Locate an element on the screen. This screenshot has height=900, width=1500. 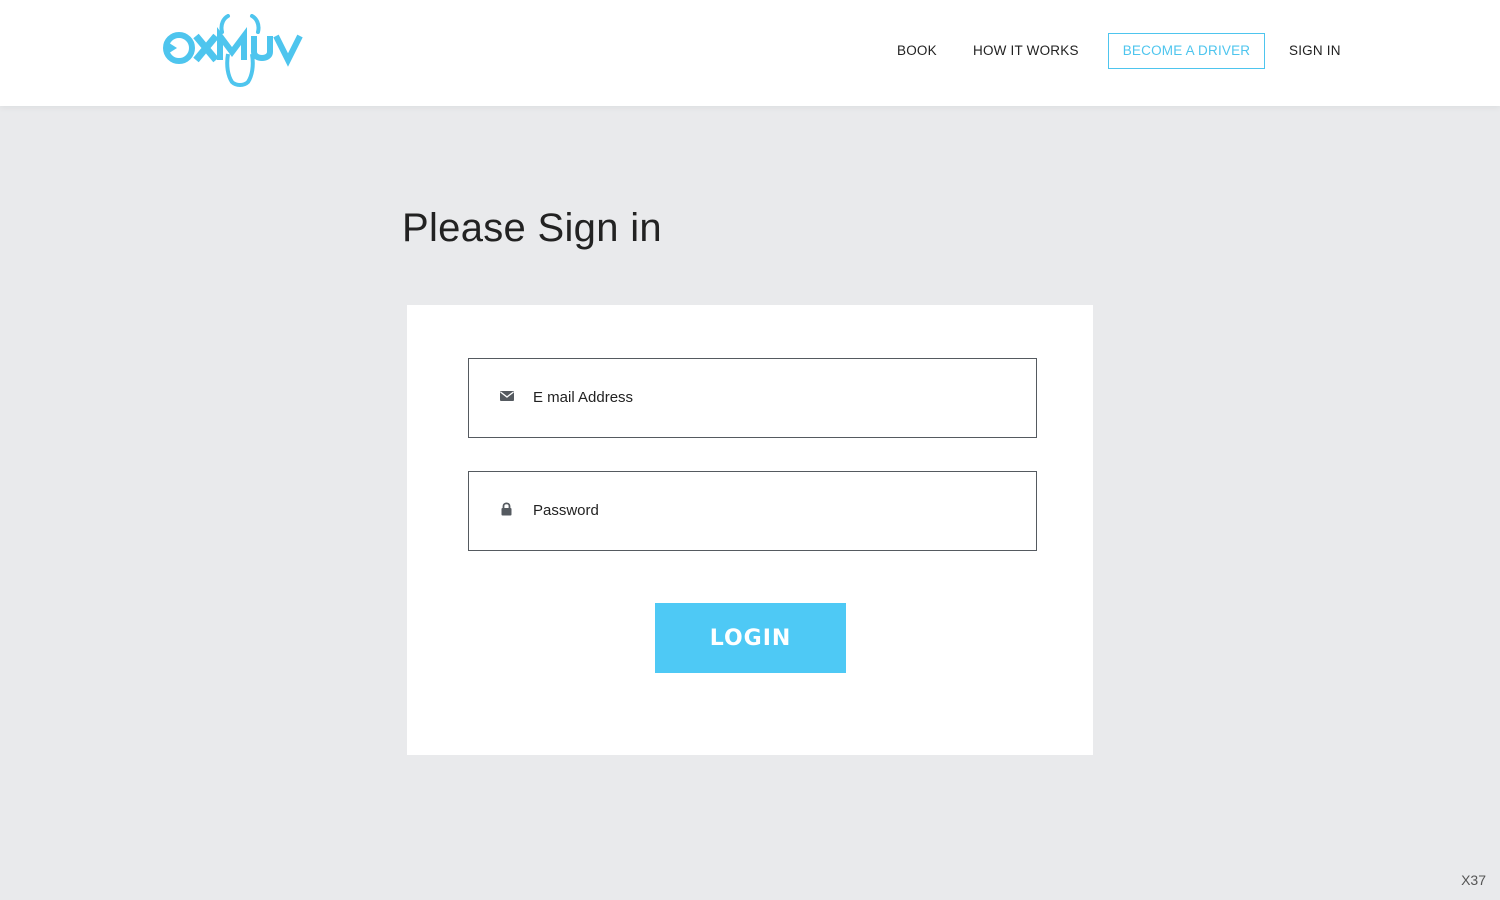
nav-sign-in-link: SIGN IN is located at coordinates (1315, 51).